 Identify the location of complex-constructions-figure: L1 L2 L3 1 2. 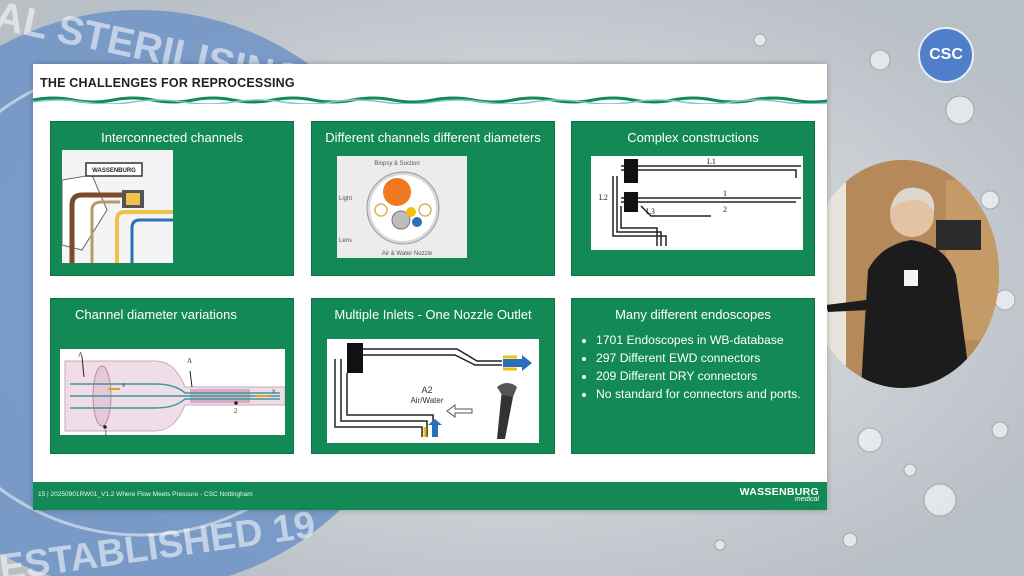
(697, 203).